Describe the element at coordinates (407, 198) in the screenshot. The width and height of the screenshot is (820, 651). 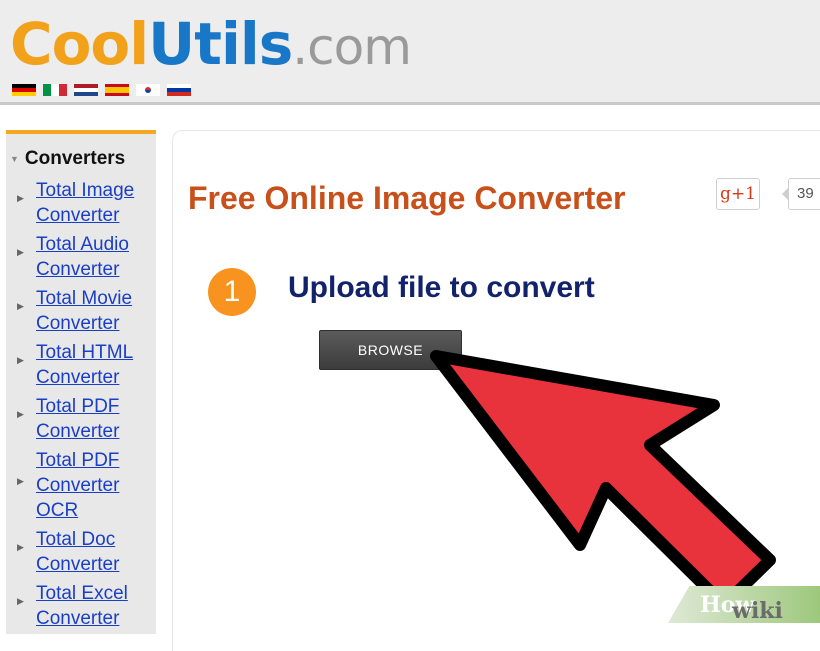
I see `page-title: Free Online Image Converter` at that location.